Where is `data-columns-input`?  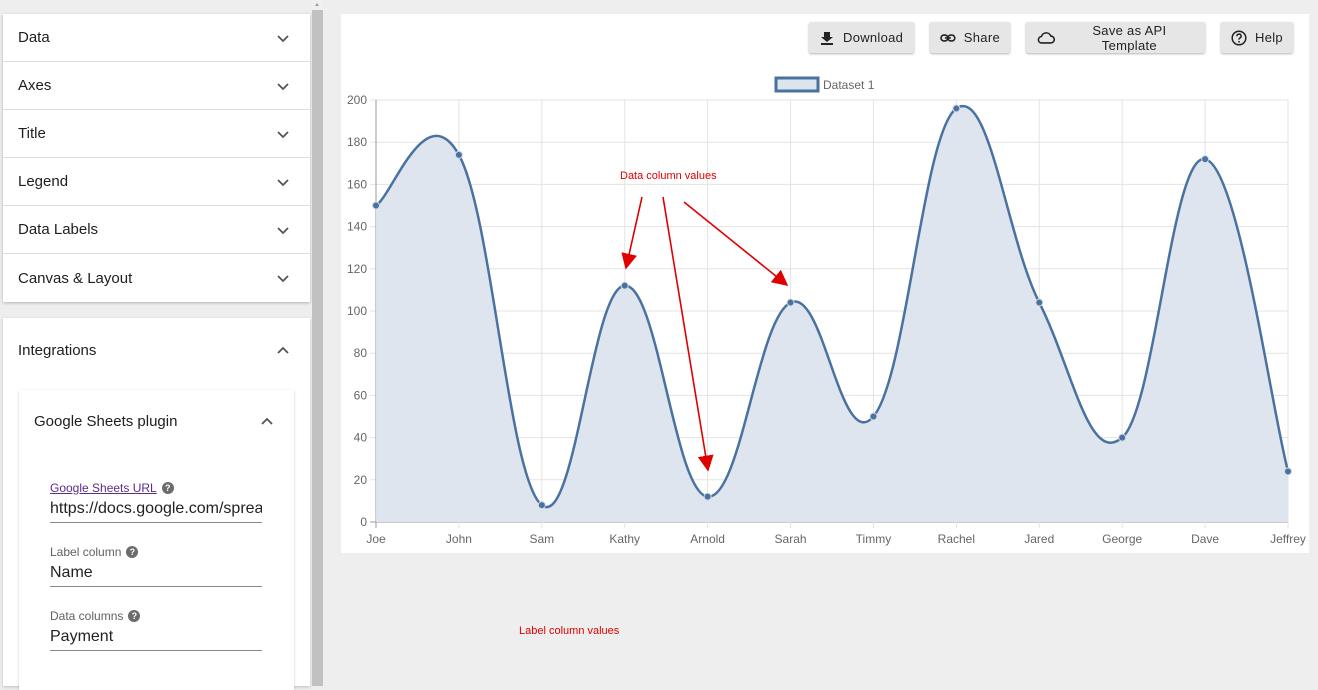 data-columns-input is located at coordinates (156, 637).